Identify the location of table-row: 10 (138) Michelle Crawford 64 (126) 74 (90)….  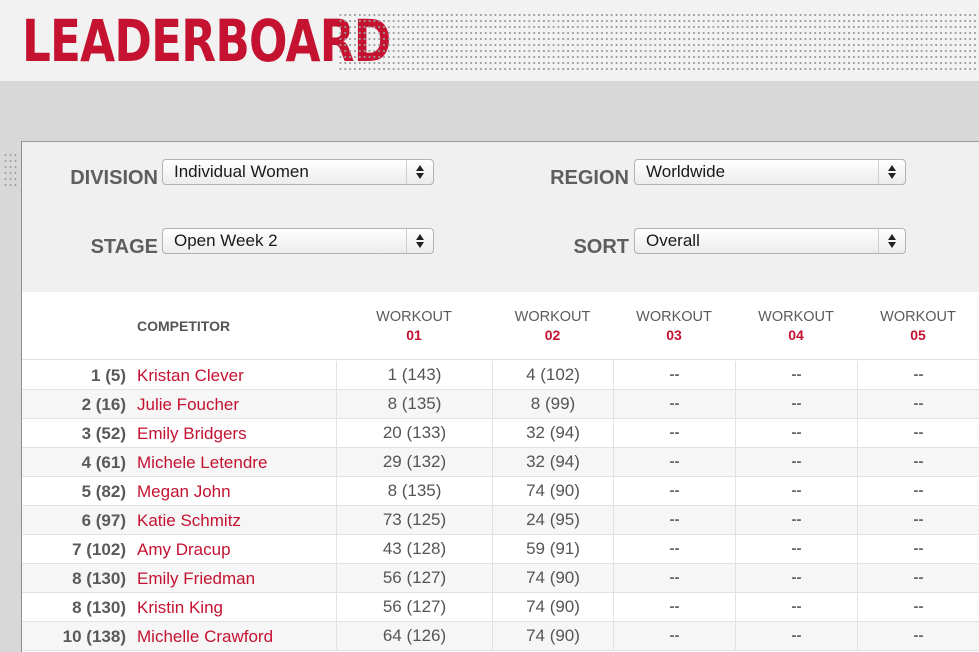
(500, 636).